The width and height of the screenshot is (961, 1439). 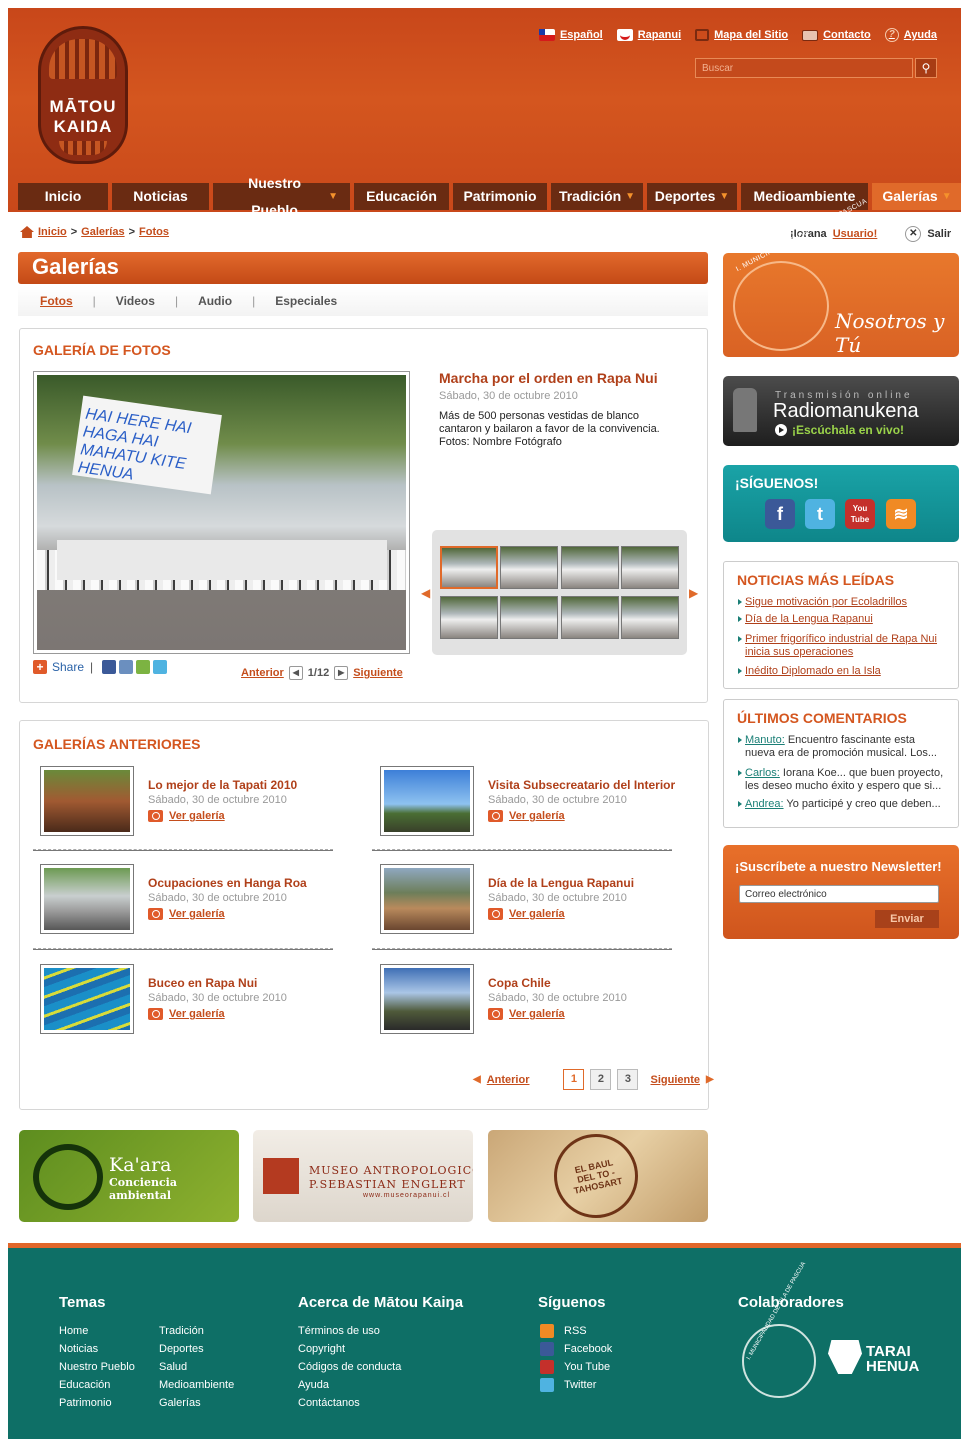 What do you see at coordinates (702, 35) in the screenshot?
I see `sitemap-icon` at bounding box center [702, 35].